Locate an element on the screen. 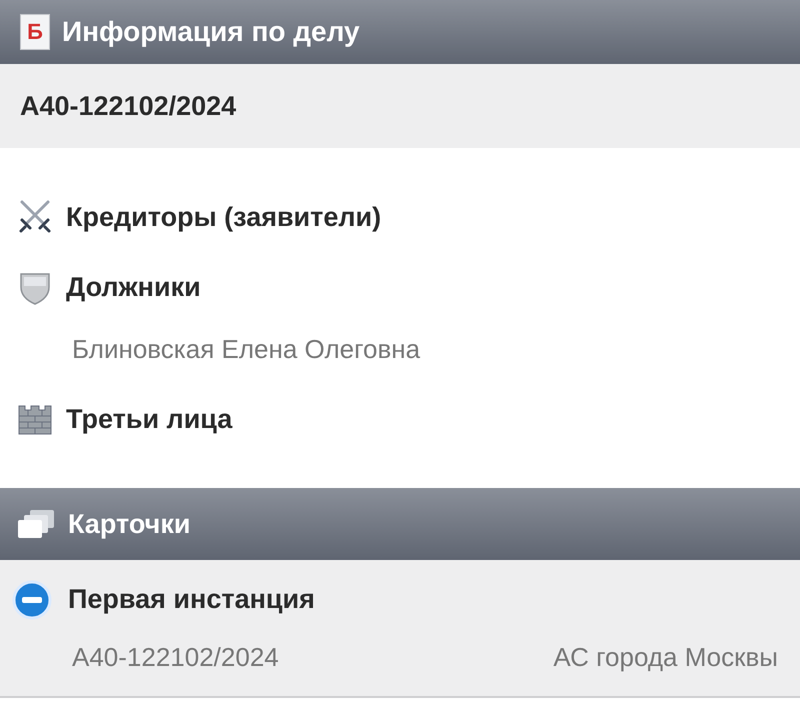 This screenshot has height=712, width=800. party-heading: Должники is located at coordinates (133, 287).